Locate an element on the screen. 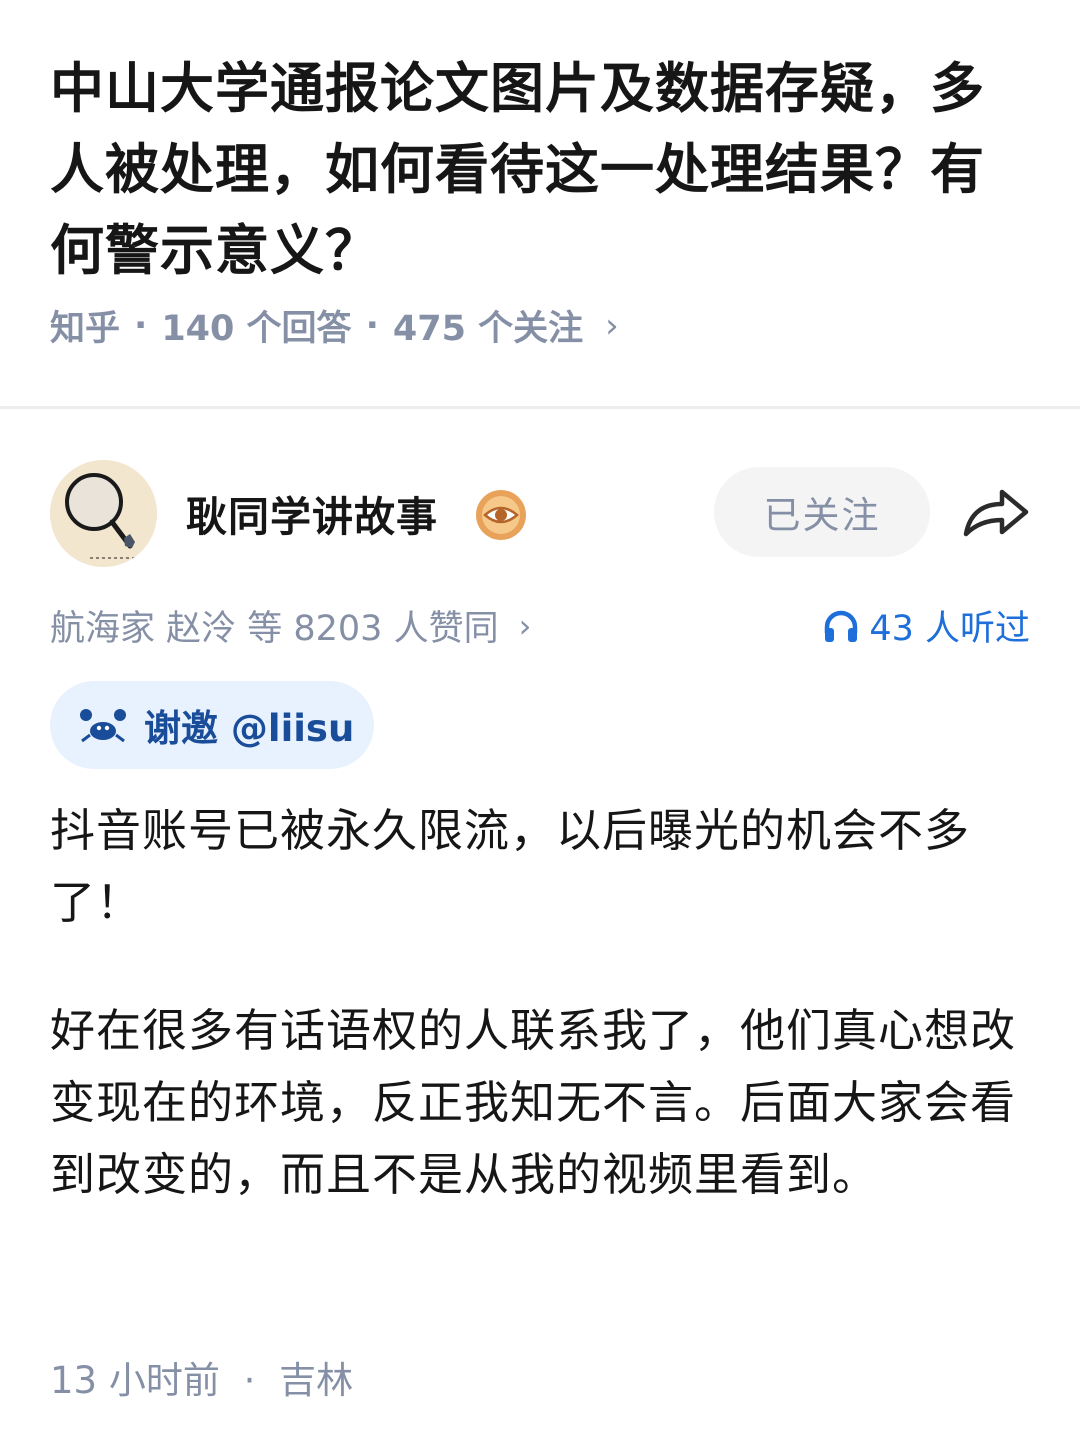 This screenshot has height=1438, width=1080. post-location: 吉林 is located at coordinates (316, 1380).